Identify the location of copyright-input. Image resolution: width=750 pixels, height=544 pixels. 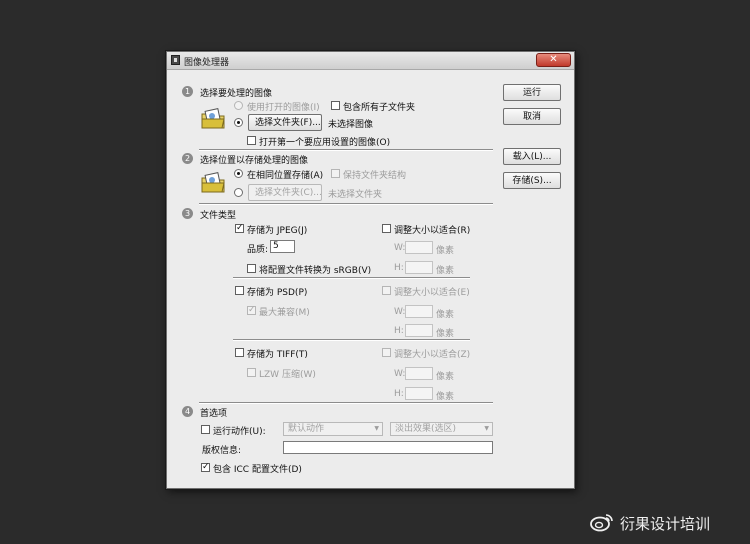
(388, 447).